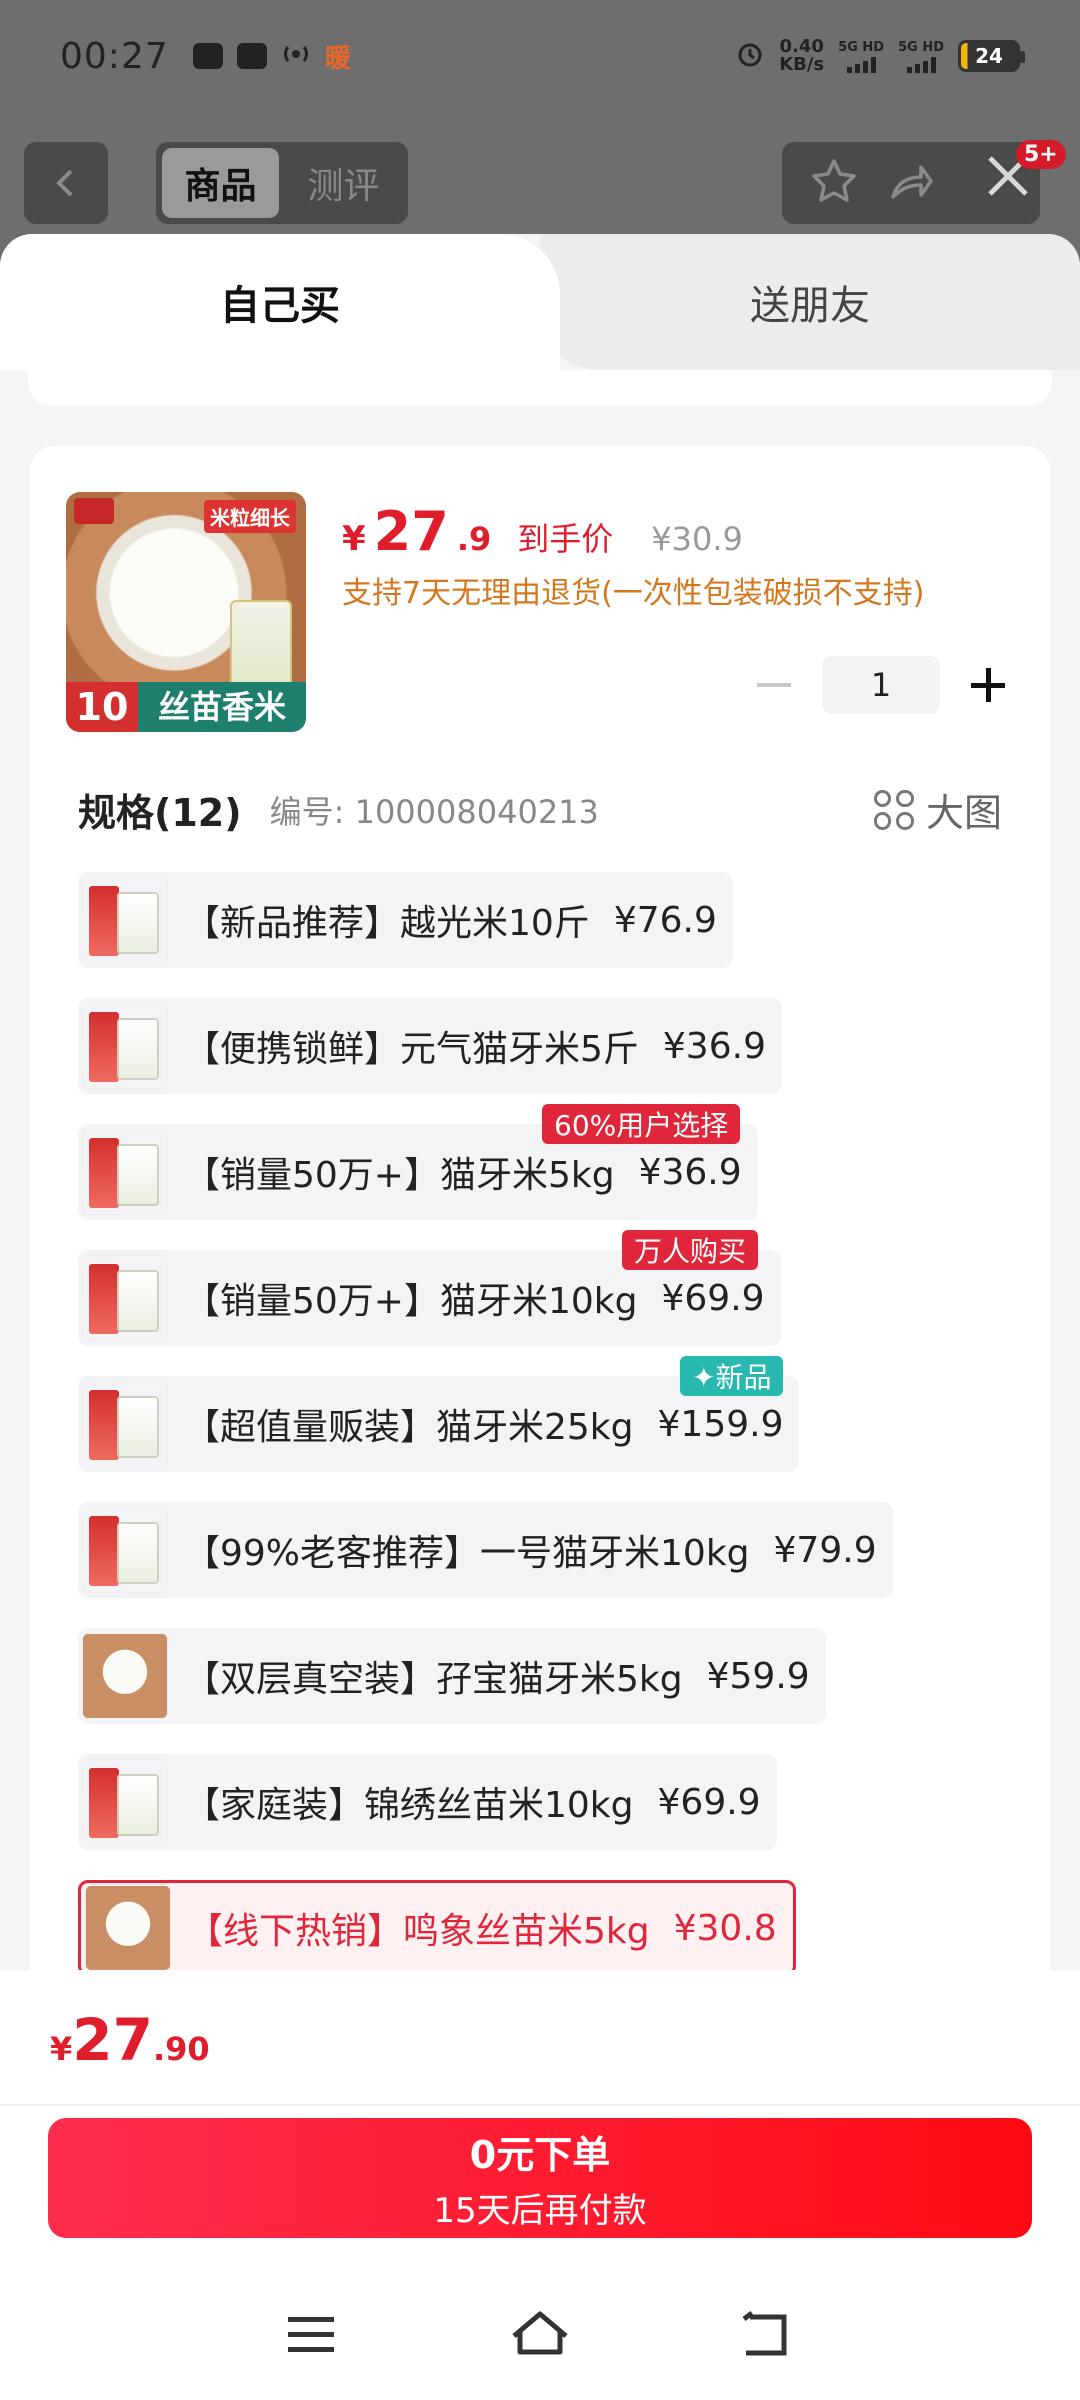 This screenshot has height=2400, width=1080. What do you see at coordinates (251, 56) in the screenshot?
I see `message-icon` at bounding box center [251, 56].